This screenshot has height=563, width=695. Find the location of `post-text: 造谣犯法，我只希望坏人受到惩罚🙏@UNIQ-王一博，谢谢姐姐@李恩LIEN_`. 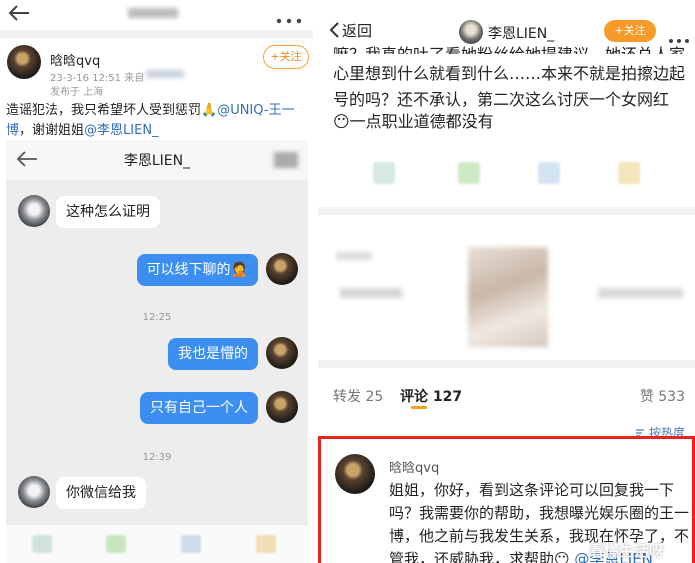

post-text: 造谣犯法，我只希望坏人受到惩罚🙏@UNIQ-王一博，谢谢姐姐@李恩LIEN_ is located at coordinates (156, 121).